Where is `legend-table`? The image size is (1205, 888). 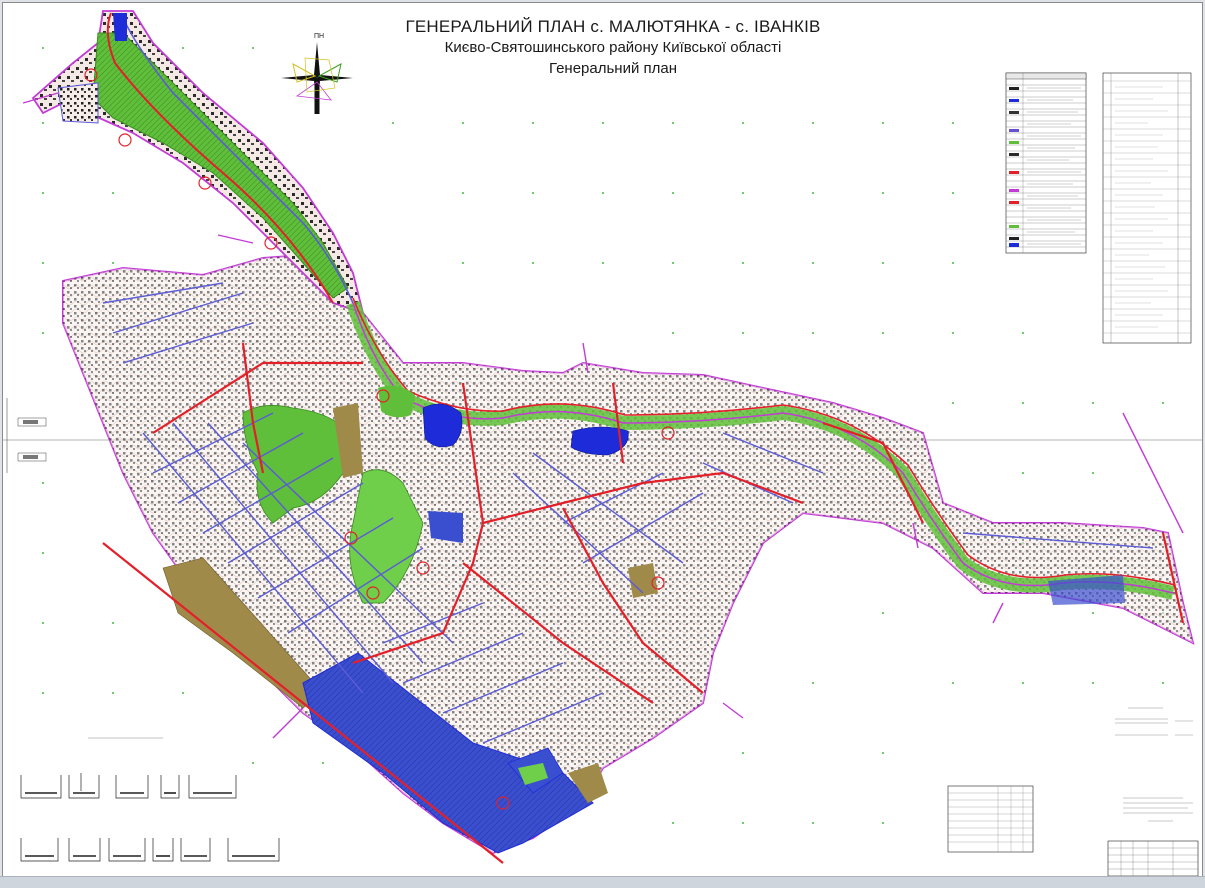 legend-table is located at coordinates (1046, 163).